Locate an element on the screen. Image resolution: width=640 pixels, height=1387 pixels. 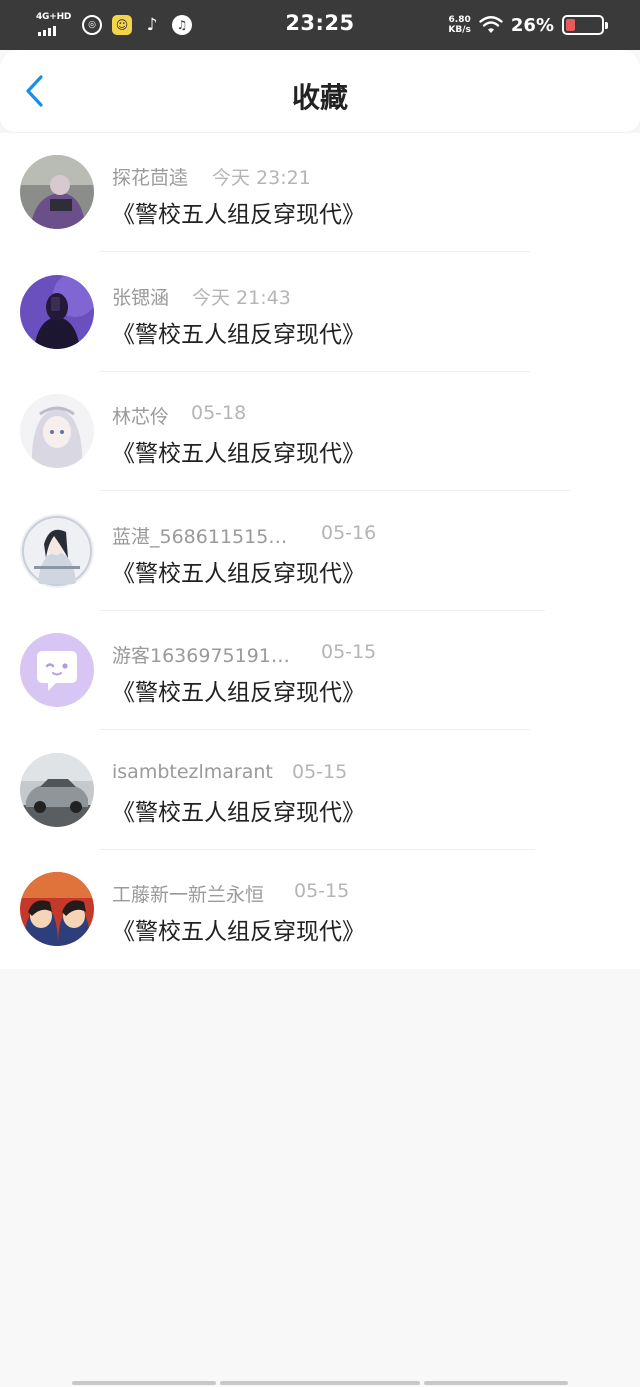
status-icons-right: 6.80 KB/s 26% is located at coordinates (528, 25).